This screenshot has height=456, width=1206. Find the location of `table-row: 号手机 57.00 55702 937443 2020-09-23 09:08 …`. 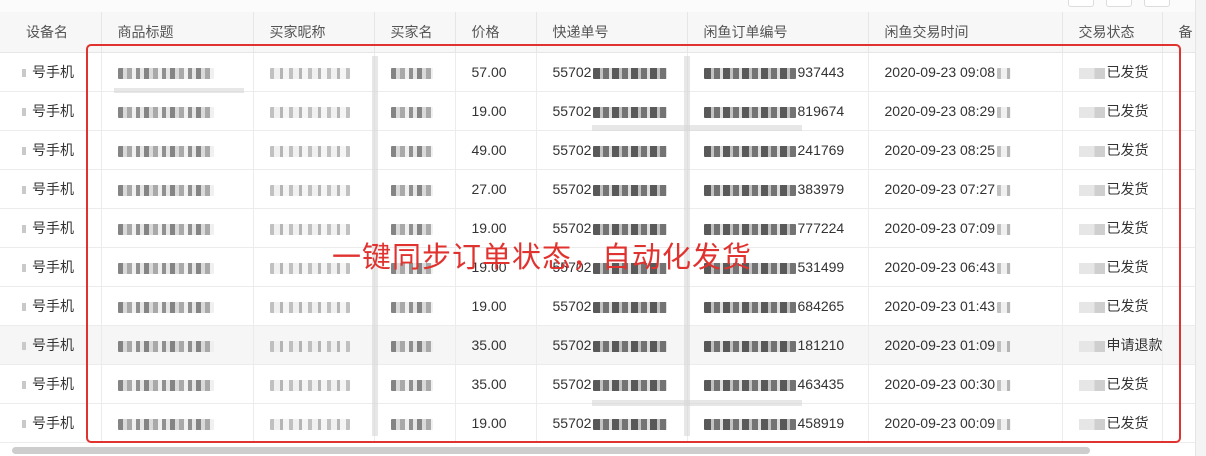

table-row: 号手机 57.00 55702 937443 2020-09-23 09:08 … is located at coordinates (598, 72).